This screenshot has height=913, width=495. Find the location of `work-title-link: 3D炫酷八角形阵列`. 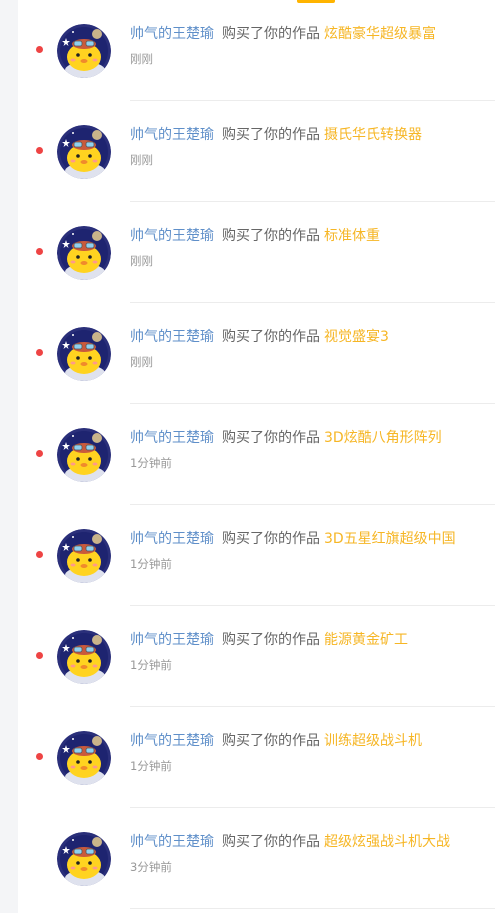

work-title-link: 3D炫酷八角形阵列 is located at coordinates (383, 438).